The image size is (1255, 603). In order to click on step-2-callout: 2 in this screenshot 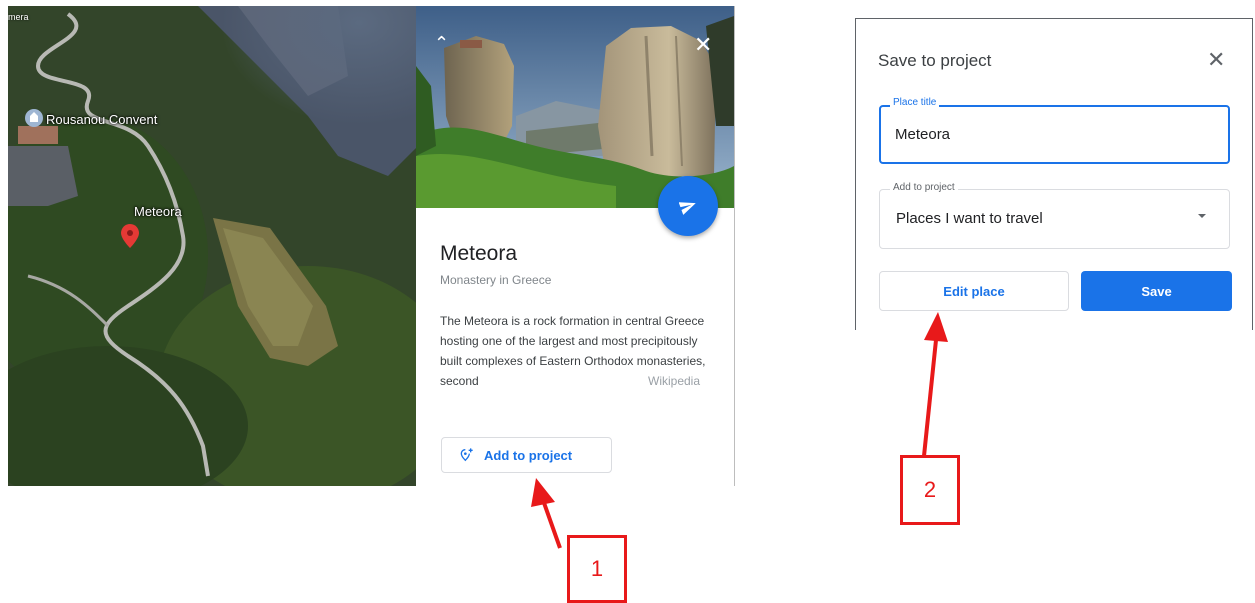, I will do `click(930, 490)`.